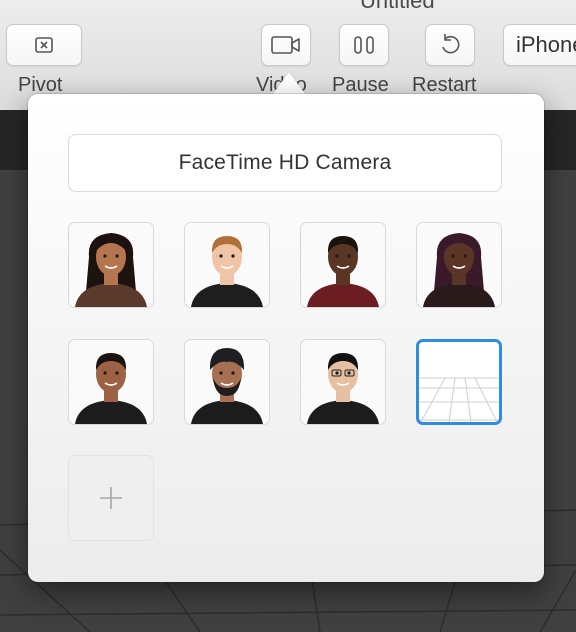  I want to click on video-button, so click(286, 45).